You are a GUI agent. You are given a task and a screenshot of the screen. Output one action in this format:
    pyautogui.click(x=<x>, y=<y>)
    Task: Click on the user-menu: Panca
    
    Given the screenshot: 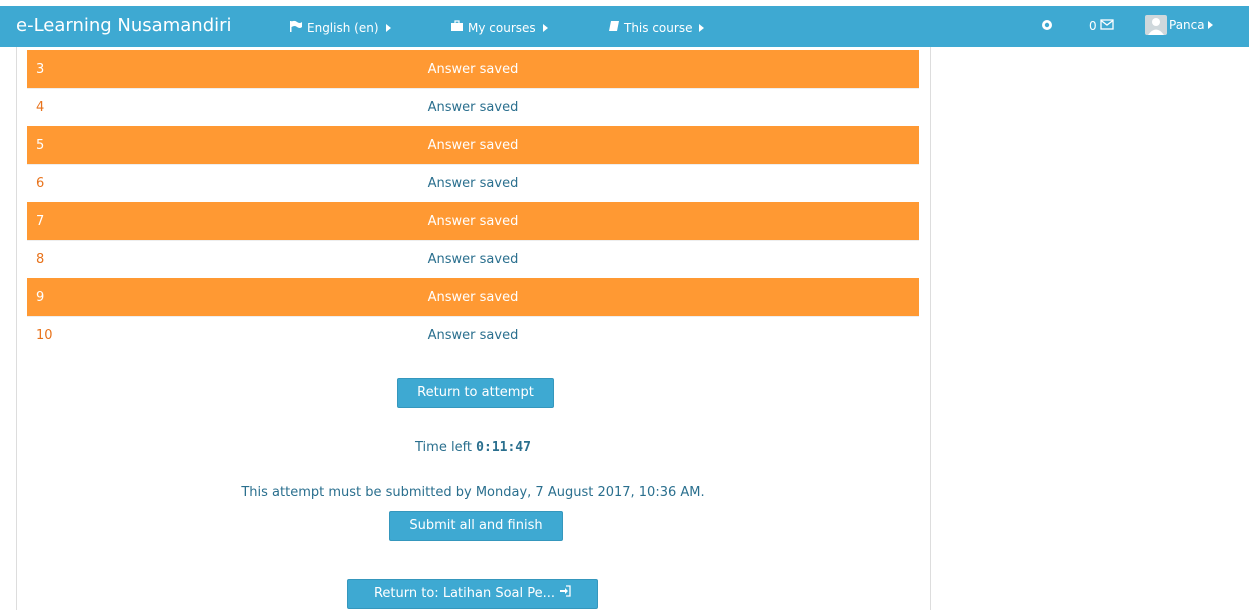 What is the action you would take?
    pyautogui.click(x=1179, y=25)
    